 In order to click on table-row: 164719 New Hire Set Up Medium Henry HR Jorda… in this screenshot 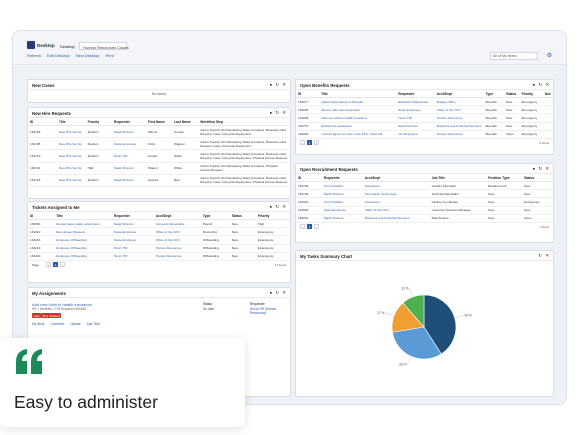, I will do `click(159, 156)`.